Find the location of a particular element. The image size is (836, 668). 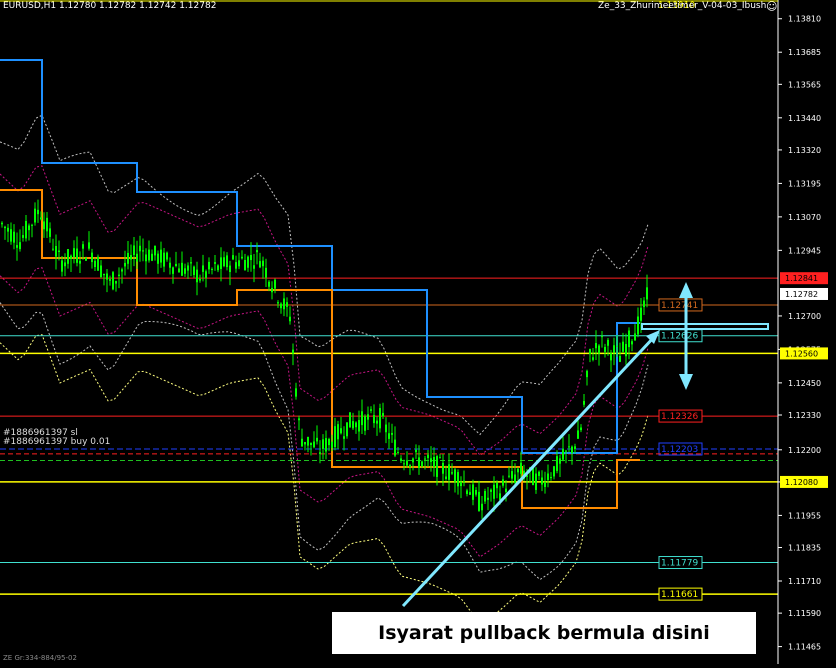

y-tick-label: 1.13810 is located at coordinates (804, 19).